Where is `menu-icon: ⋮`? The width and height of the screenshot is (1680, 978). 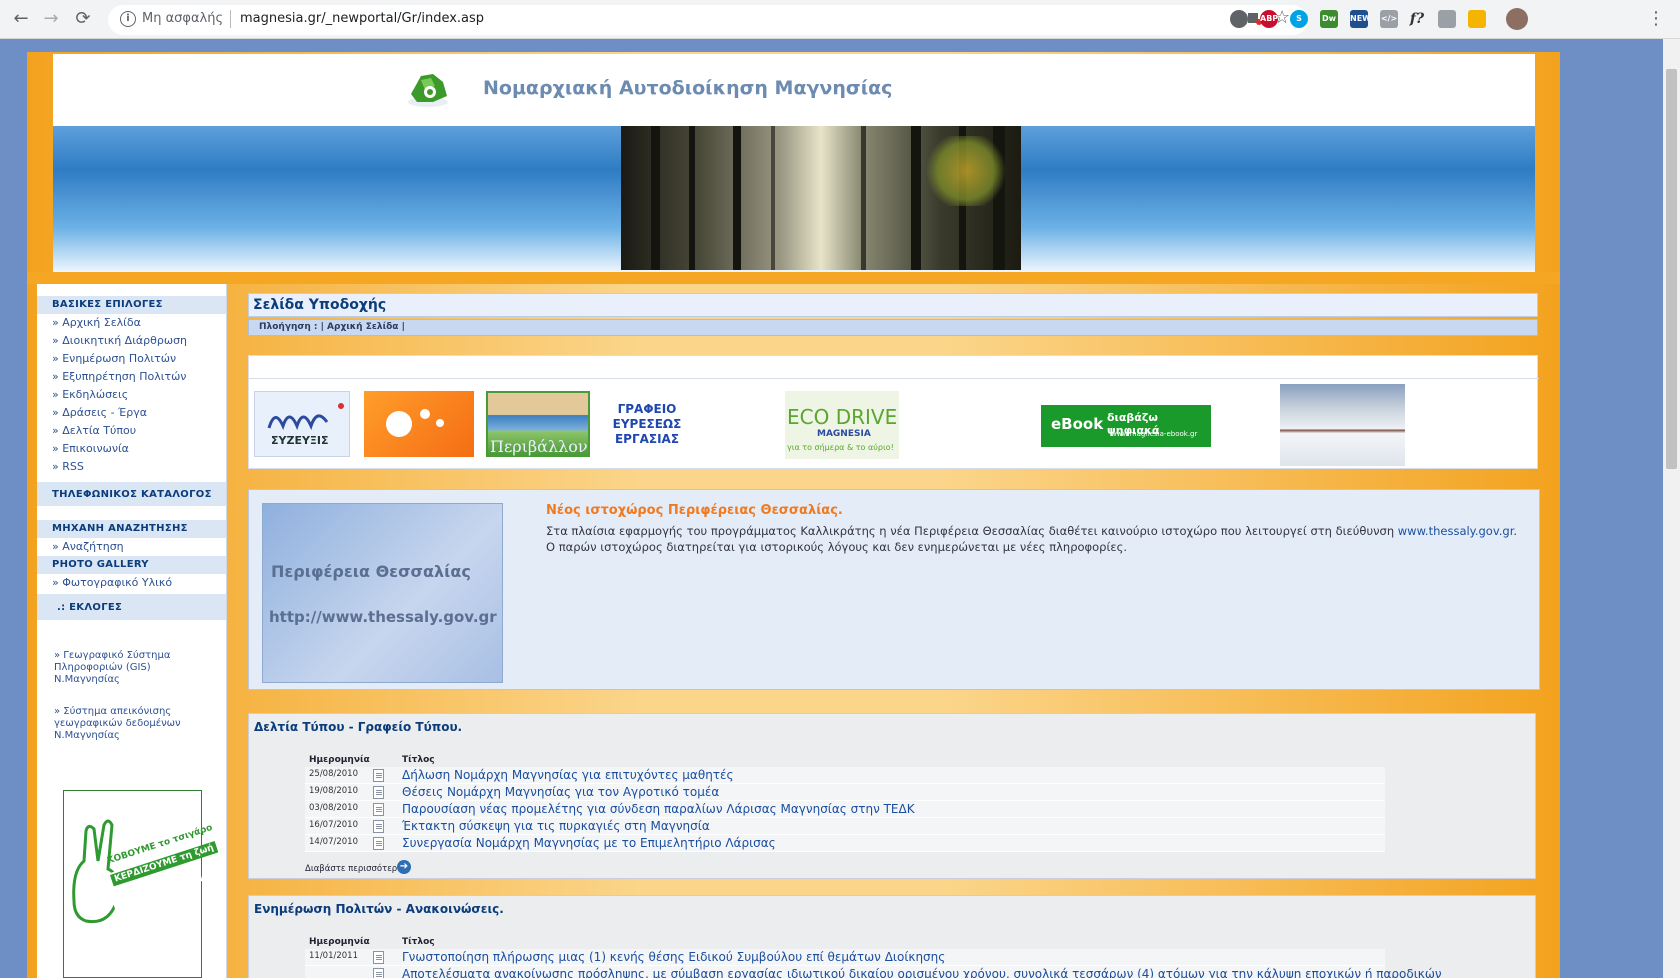
menu-icon: ⋮ is located at coordinates (1656, 19).